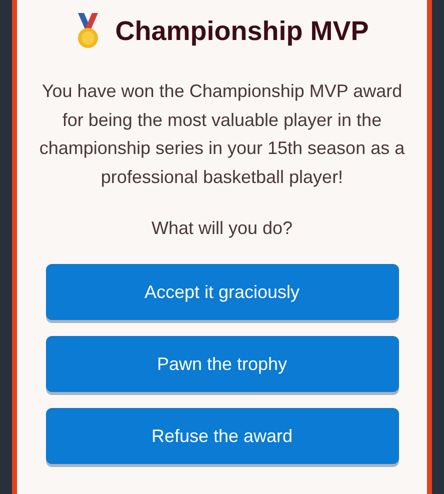 Image resolution: width=444 pixels, height=494 pixels. What do you see at coordinates (242, 31) in the screenshot?
I see `dialog-title: Championship MVP` at bounding box center [242, 31].